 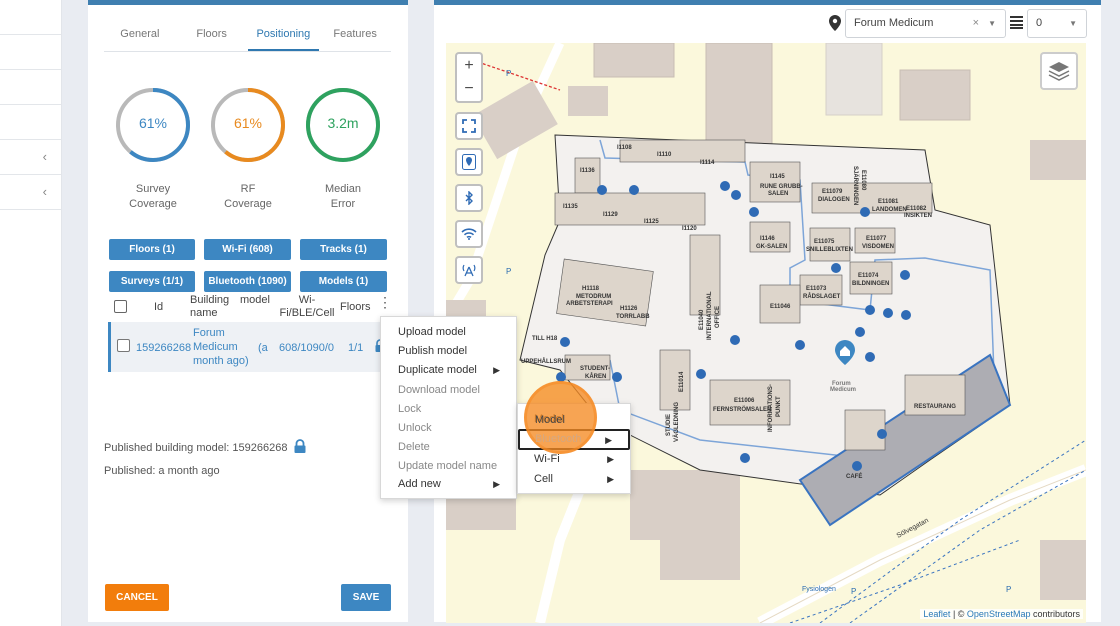 What do you see at coordinates (916, 209) in the screenshot?
I see `svg-text: E11082` at bounding box center [916, 209].